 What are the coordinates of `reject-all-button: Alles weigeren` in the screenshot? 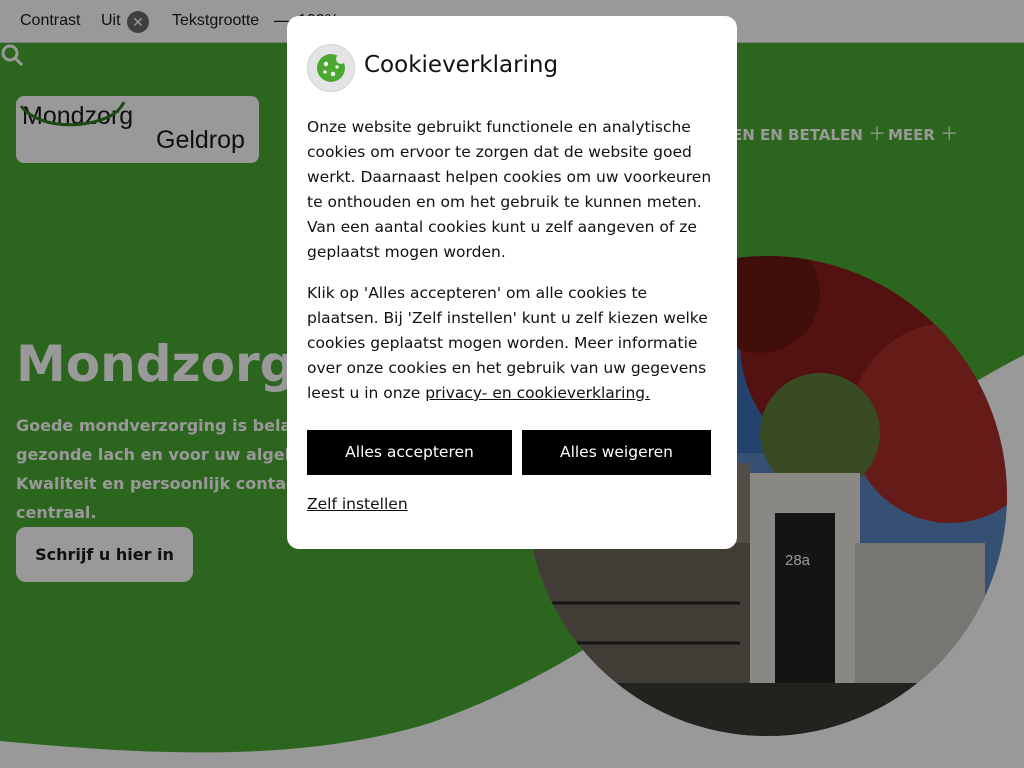 It's located at (616, 452).